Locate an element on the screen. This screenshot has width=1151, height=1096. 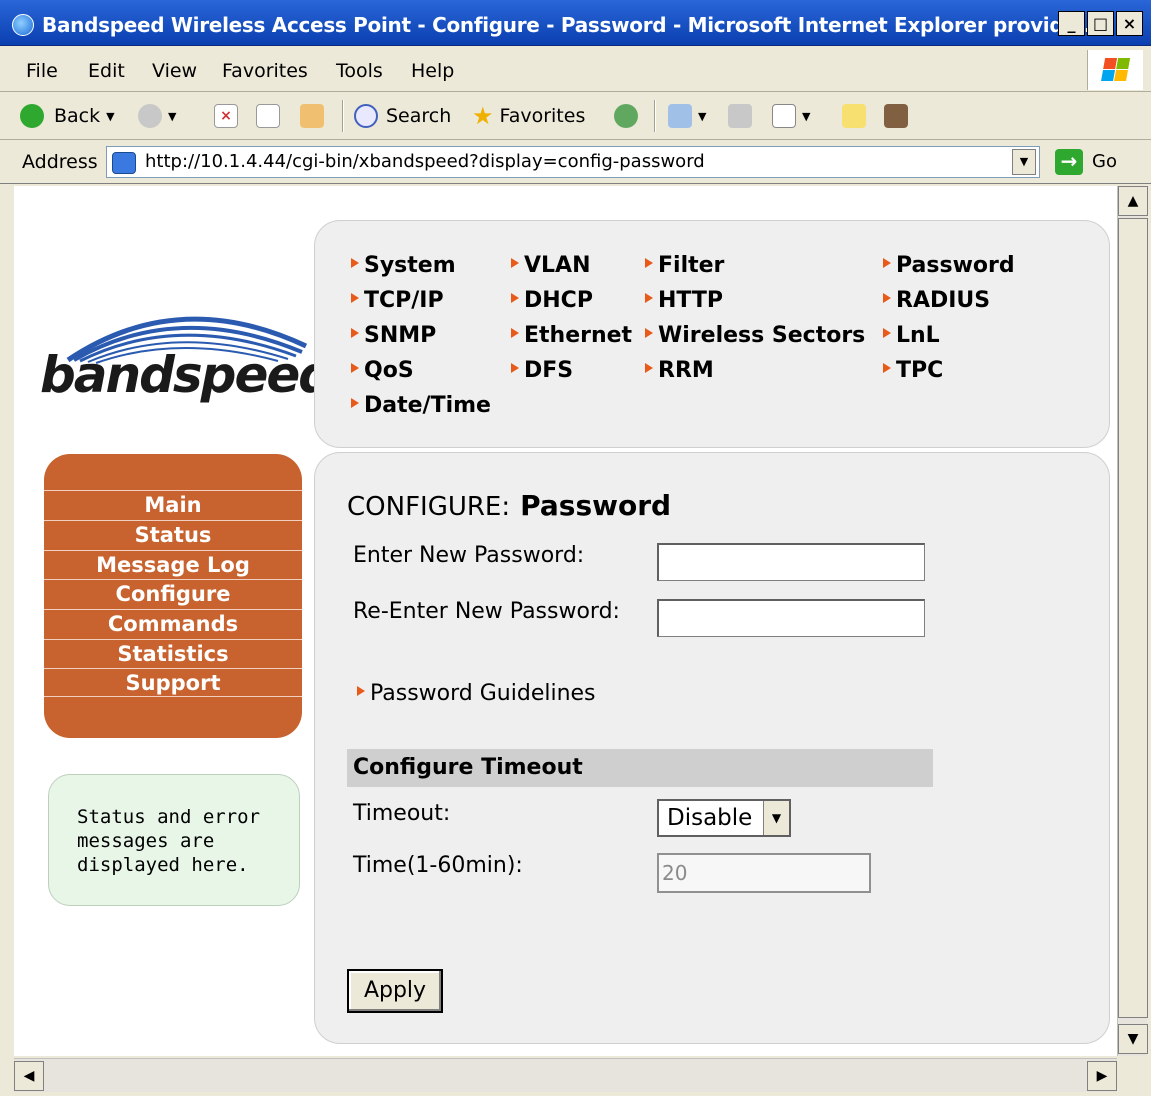
horizontal-scrollbar: ◀ ▶ is located at coordinates (565, 1075).